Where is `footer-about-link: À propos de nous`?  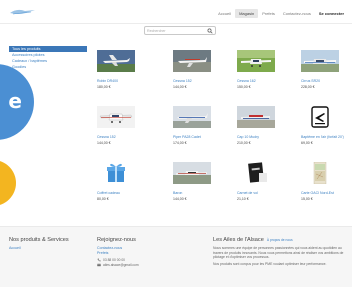 footer-about-link: À propos de nous is located at coordinates (280, 240).